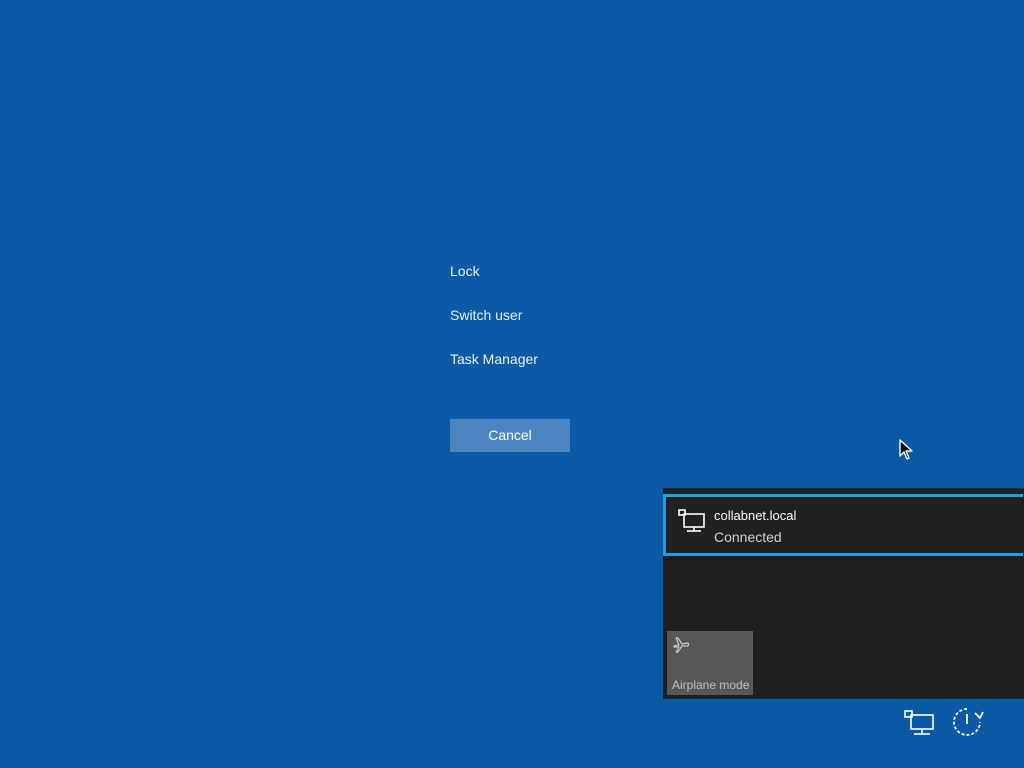 The image size is (1024, 768). I want to click on mouse-cursor-icon, so click(906, 450).